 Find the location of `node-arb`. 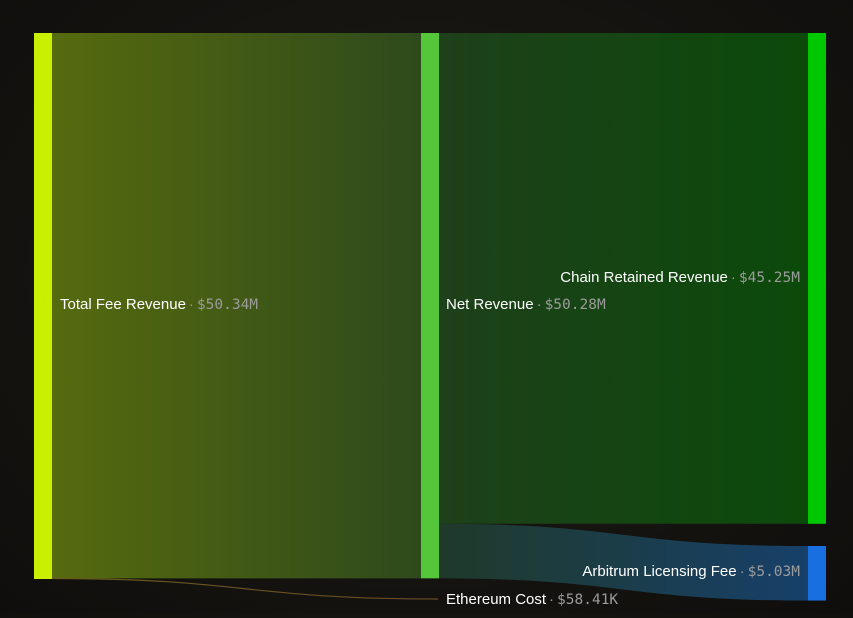

node-arb is located at coordinates (817, 573).